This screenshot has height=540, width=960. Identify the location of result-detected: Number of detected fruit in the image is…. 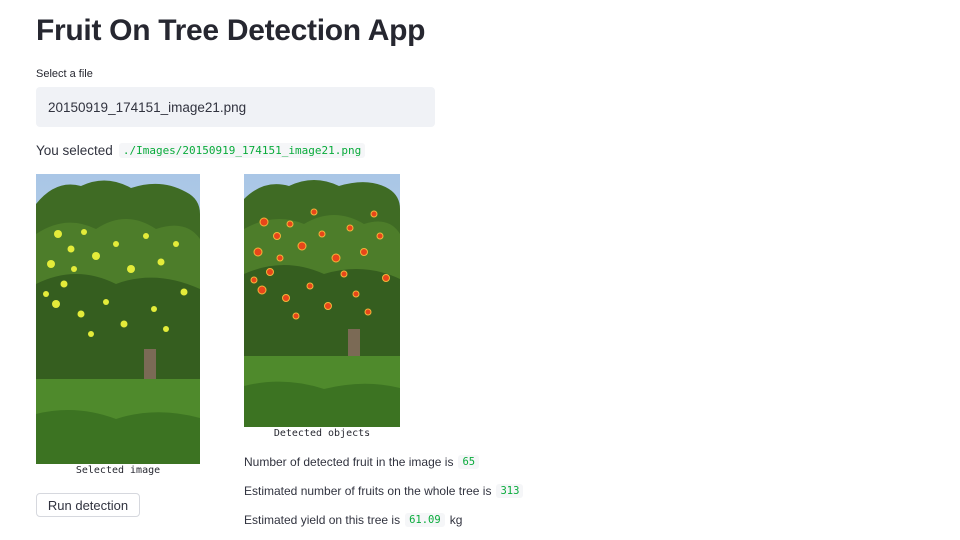
(362, 462).